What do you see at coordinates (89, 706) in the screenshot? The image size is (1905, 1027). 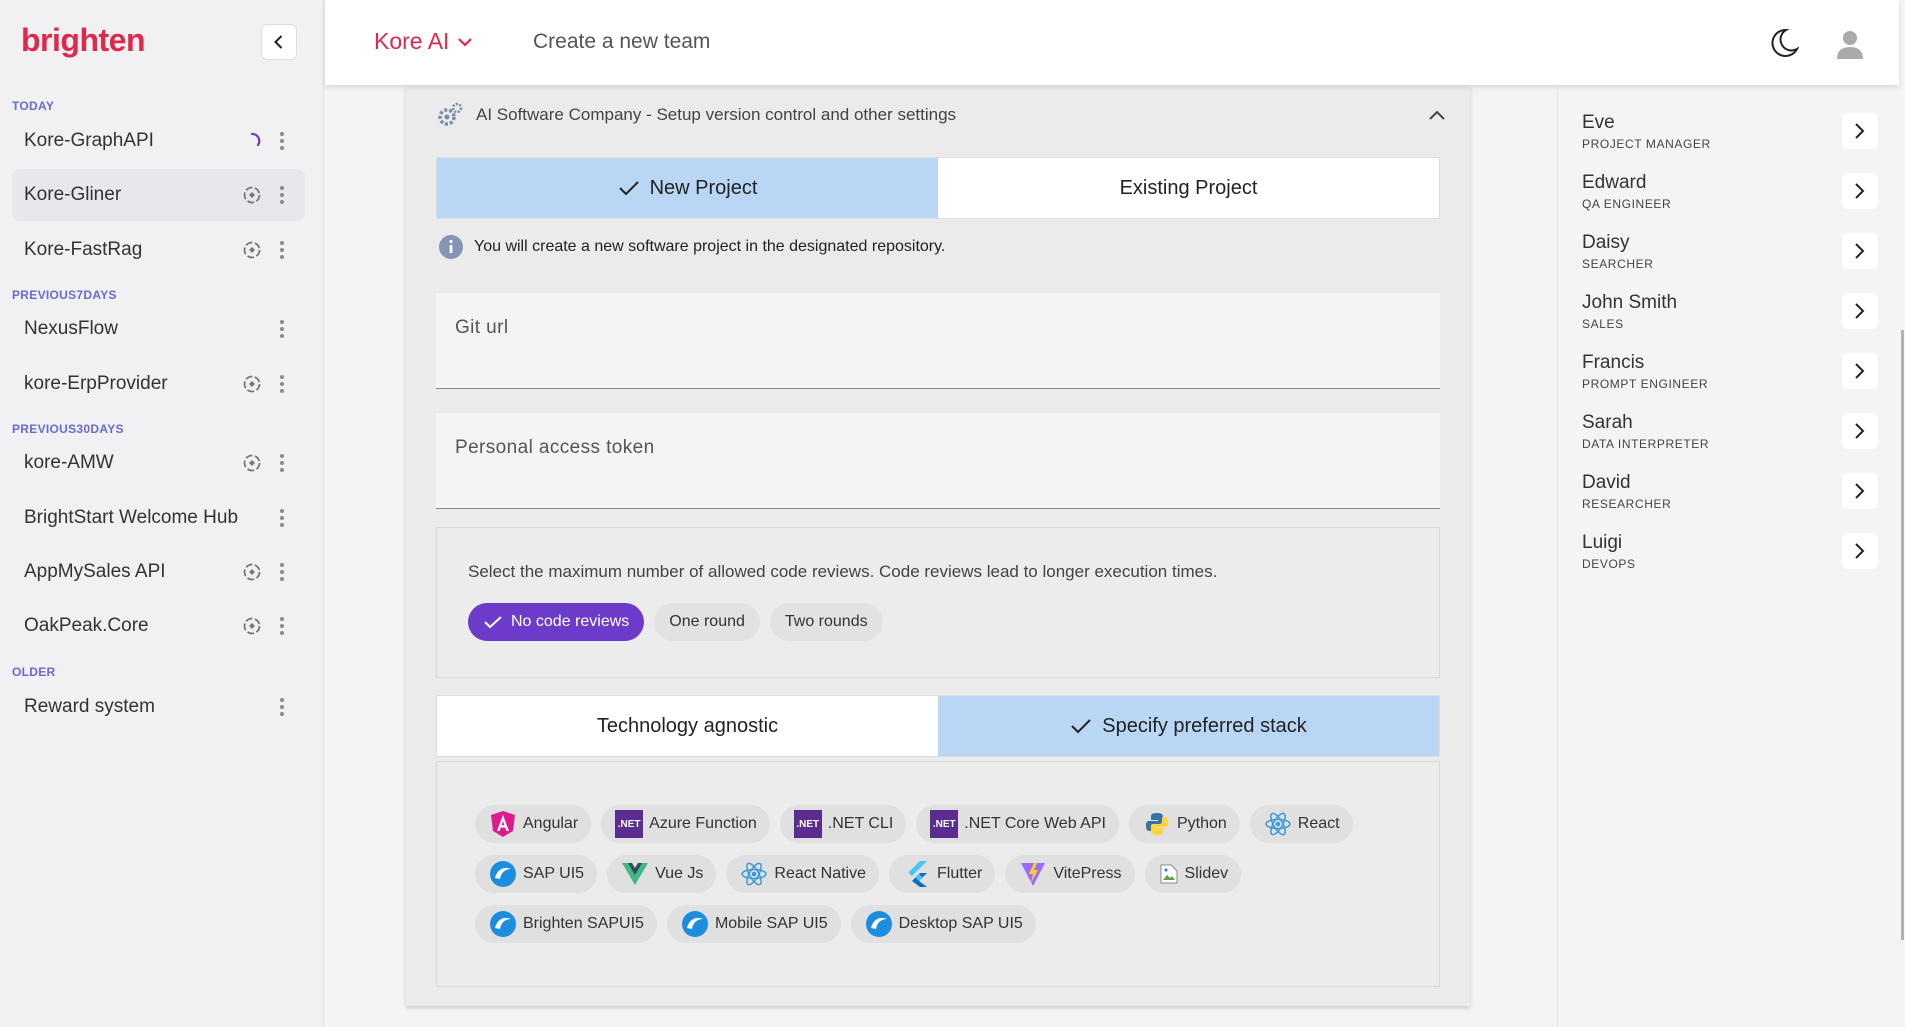 I see `sidebar-item-label: Reward system` at bounding box center [89, 706].